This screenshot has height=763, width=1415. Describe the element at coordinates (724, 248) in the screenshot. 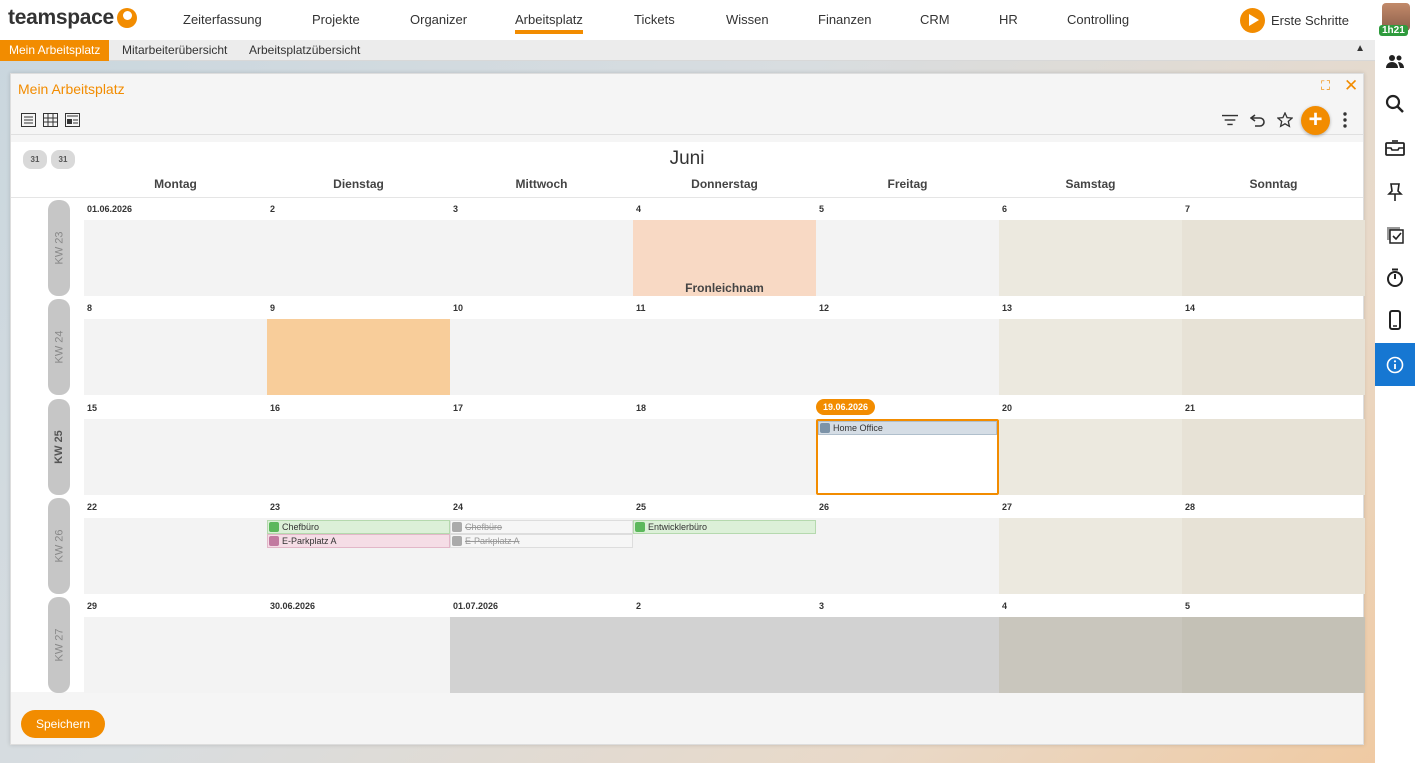

I see `day-cell-holiday: 4 Fronleichnam` at that location.